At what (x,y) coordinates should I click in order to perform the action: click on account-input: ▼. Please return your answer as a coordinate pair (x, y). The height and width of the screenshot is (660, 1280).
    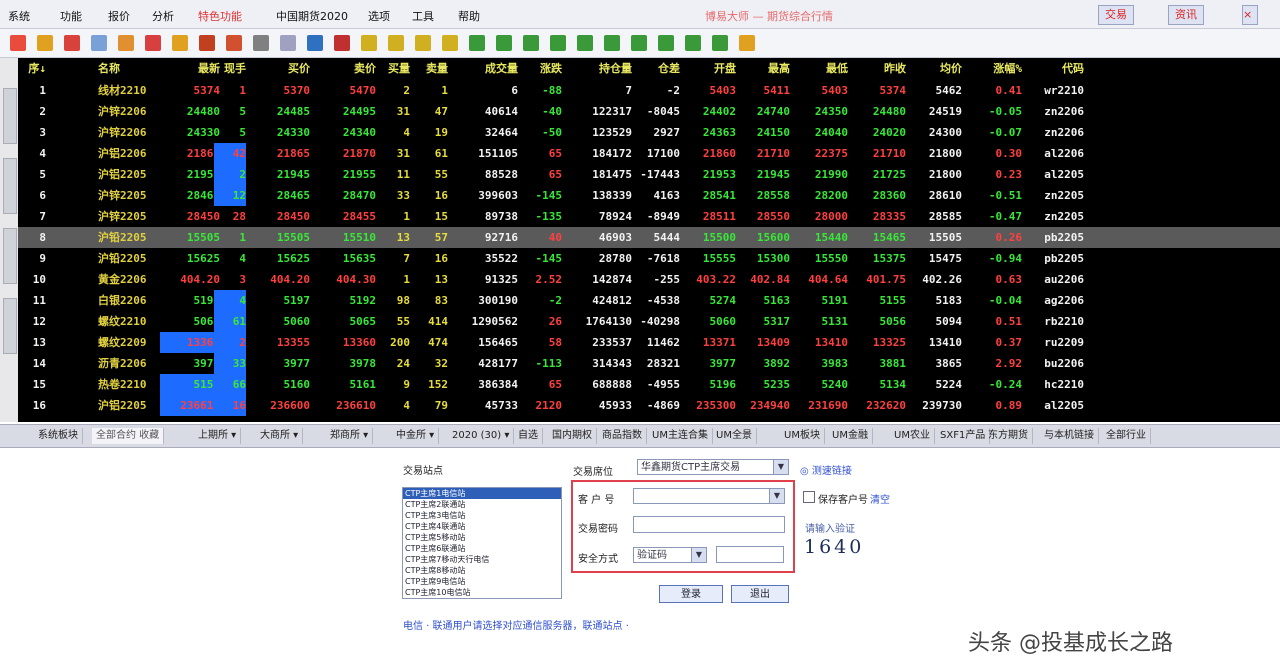
    Looking at the image, I should click on (709, 496).